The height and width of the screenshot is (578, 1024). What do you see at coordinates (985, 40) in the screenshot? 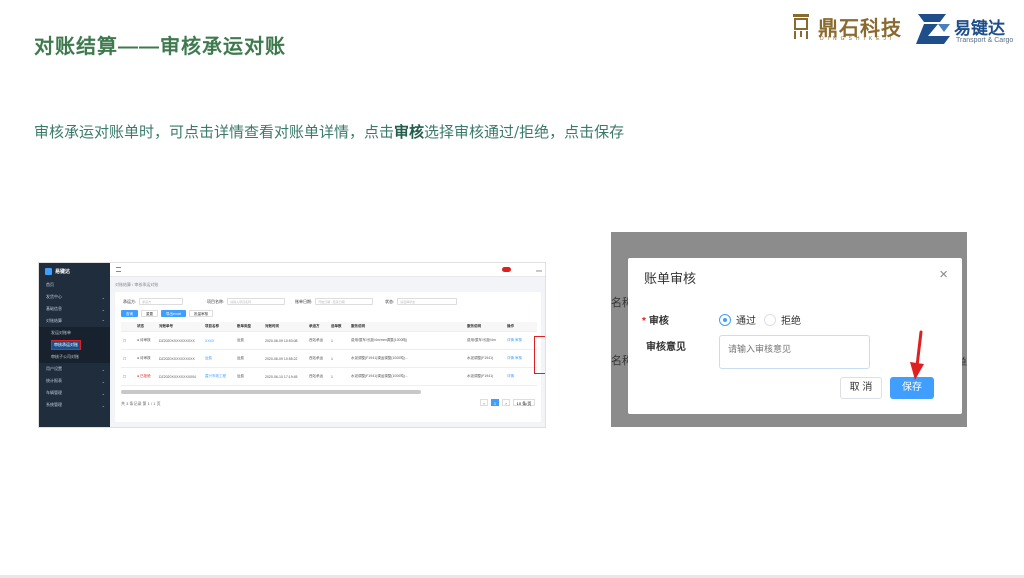
I see `yijianda-logo-sub: Transport & Cargo` at bounding box center [985, 40].